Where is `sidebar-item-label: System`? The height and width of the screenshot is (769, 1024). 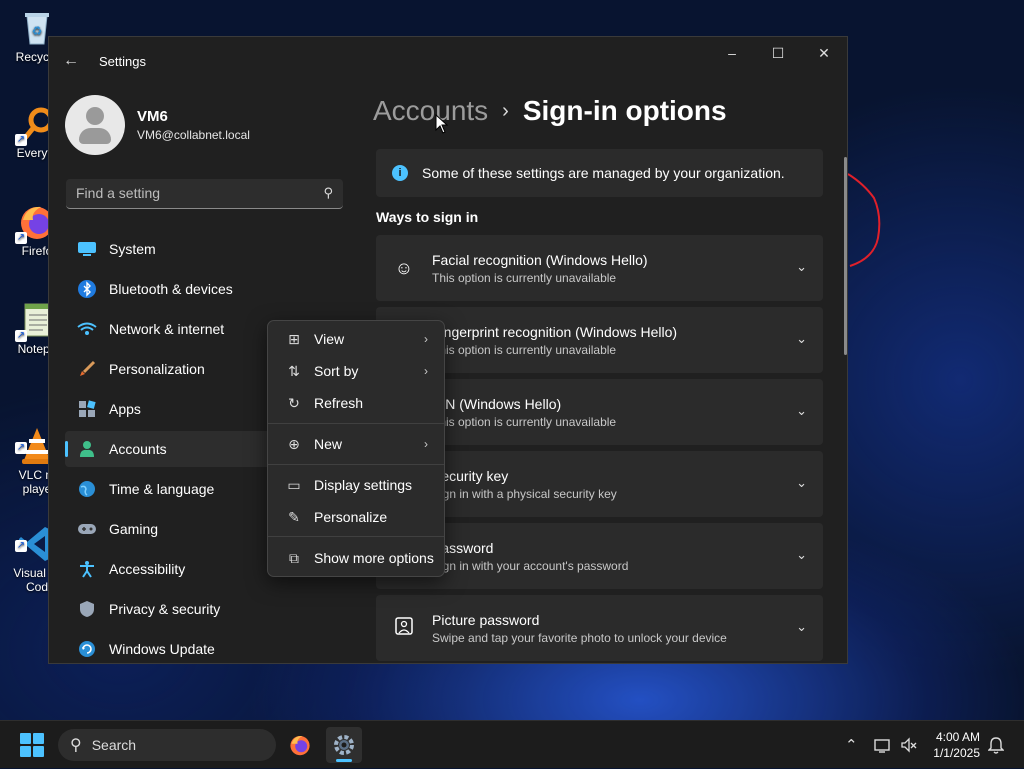 sidebar-item-label: System is located at coordinates (132, 249).